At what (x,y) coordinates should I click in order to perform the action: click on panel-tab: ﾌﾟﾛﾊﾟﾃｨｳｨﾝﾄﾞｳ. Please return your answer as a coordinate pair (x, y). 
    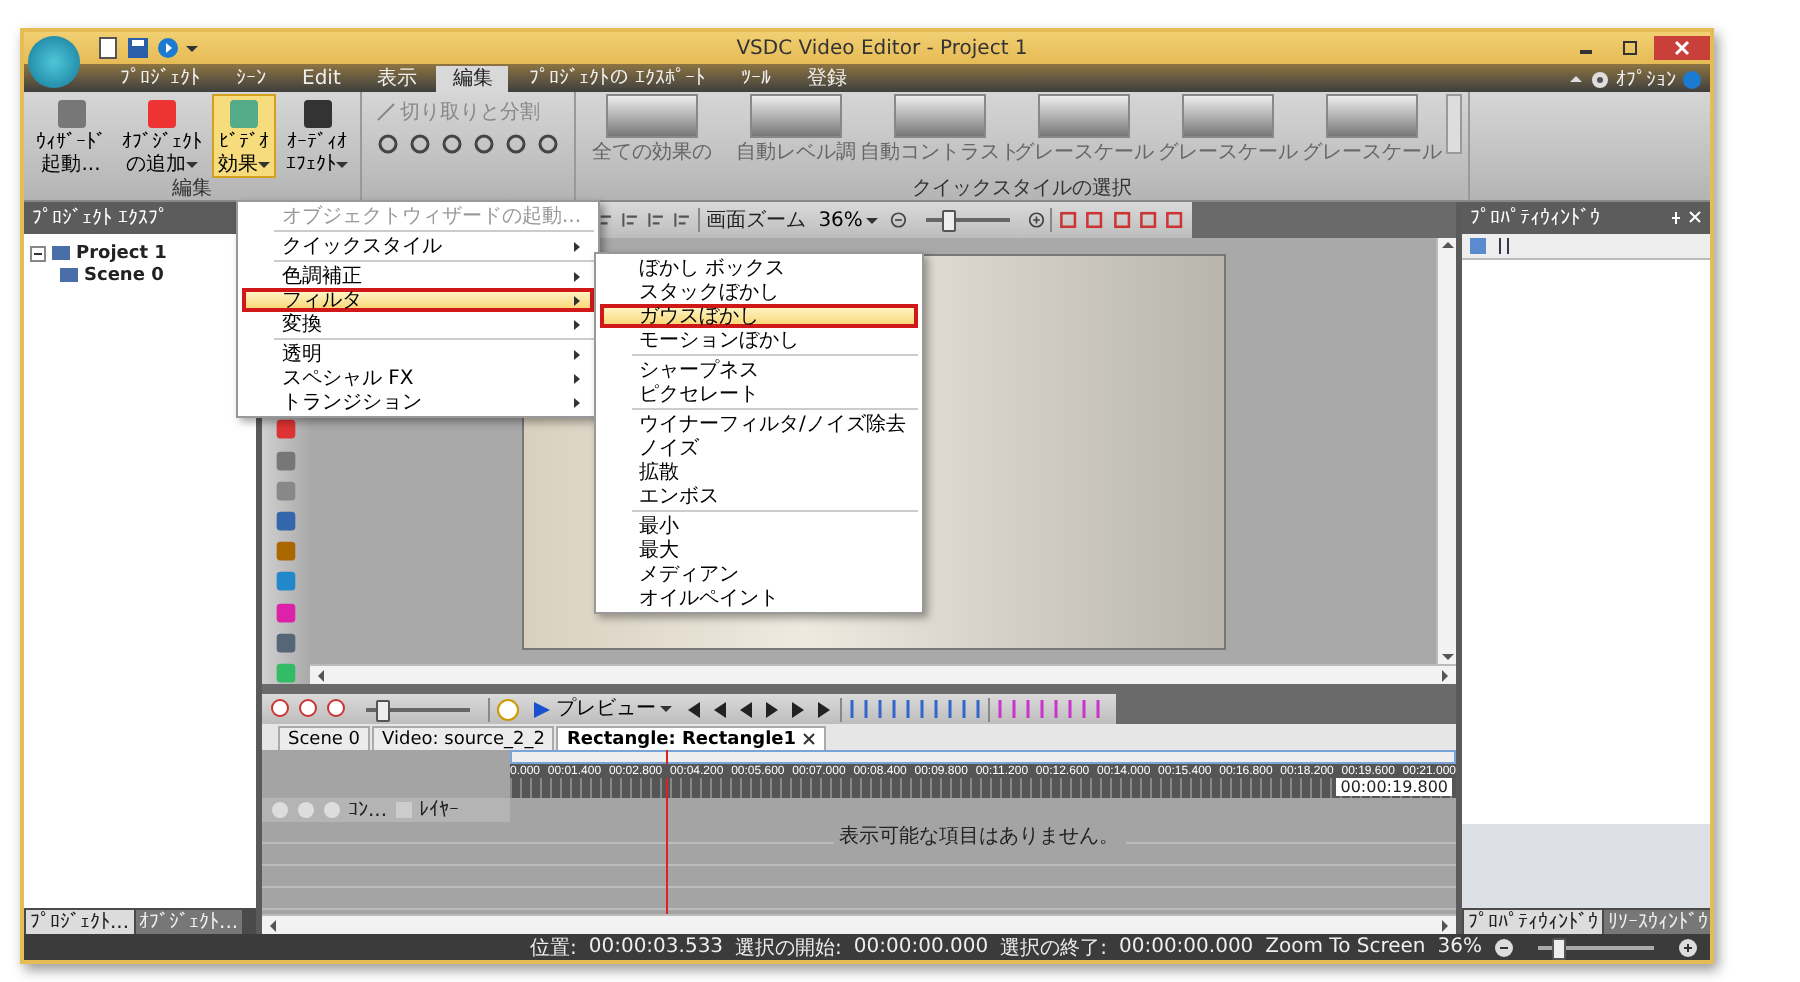
    Looking at the image, I should click on (1533, 922).